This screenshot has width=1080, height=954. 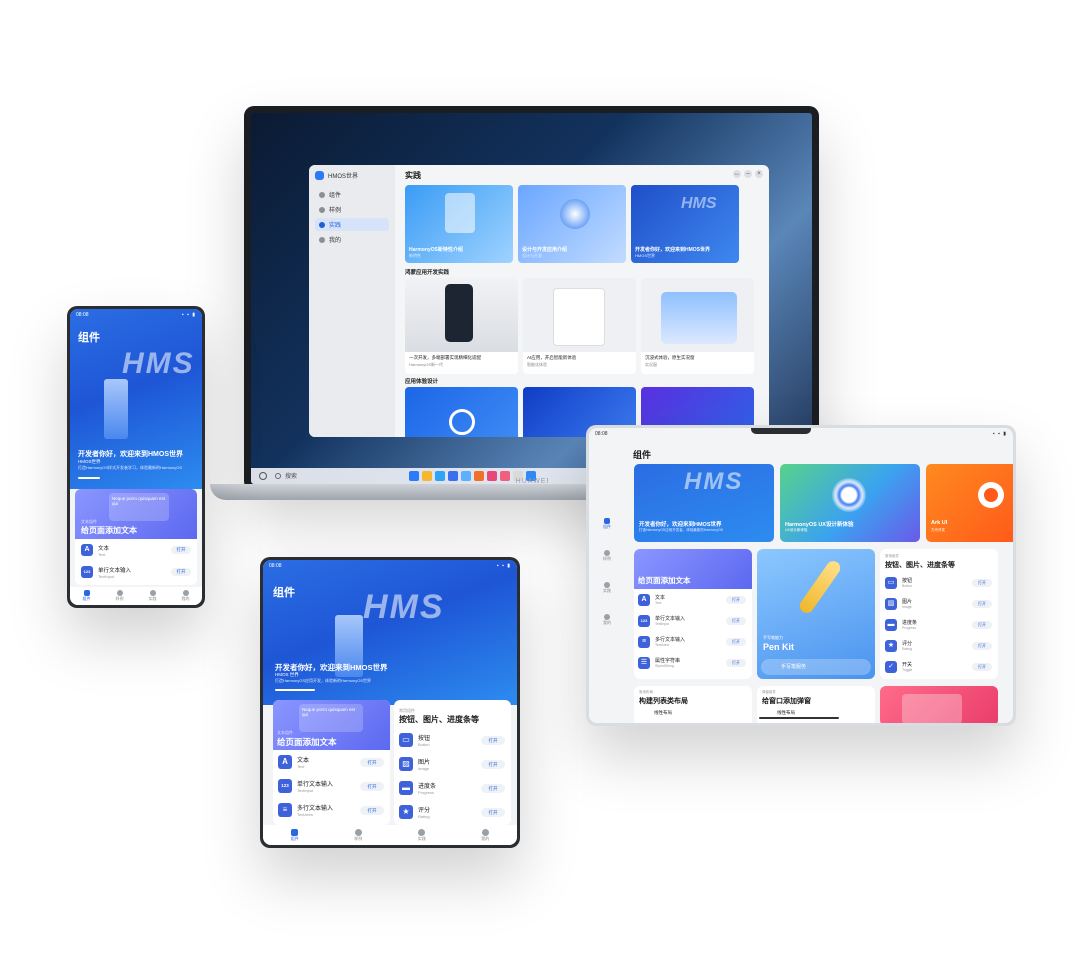 I want to click on list-item: ☰ 属性字符串 StyledString 打开, so click(x=693, y=662).